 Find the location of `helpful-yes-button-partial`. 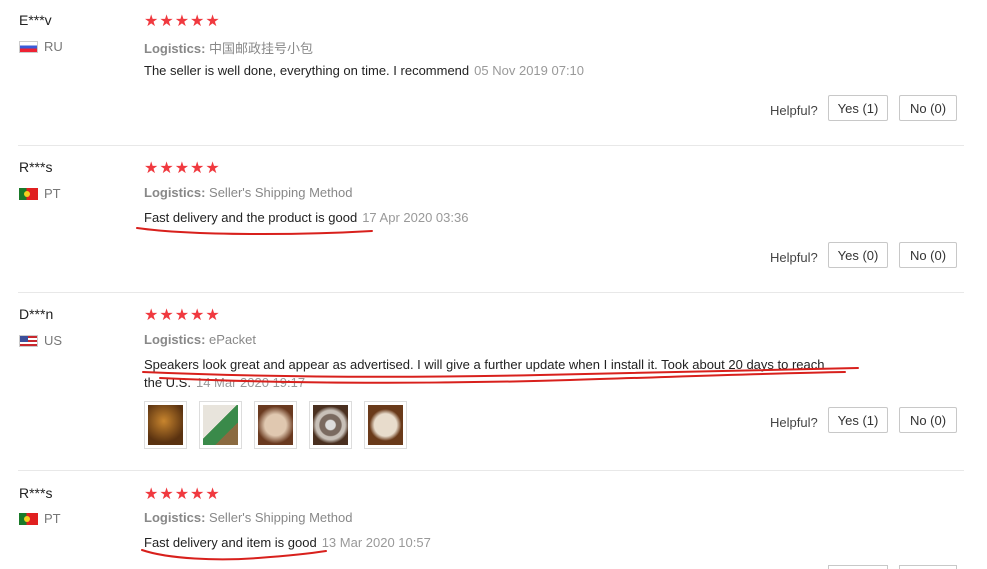

helpful-yes-button-partial is located at coordinates (858, 567).